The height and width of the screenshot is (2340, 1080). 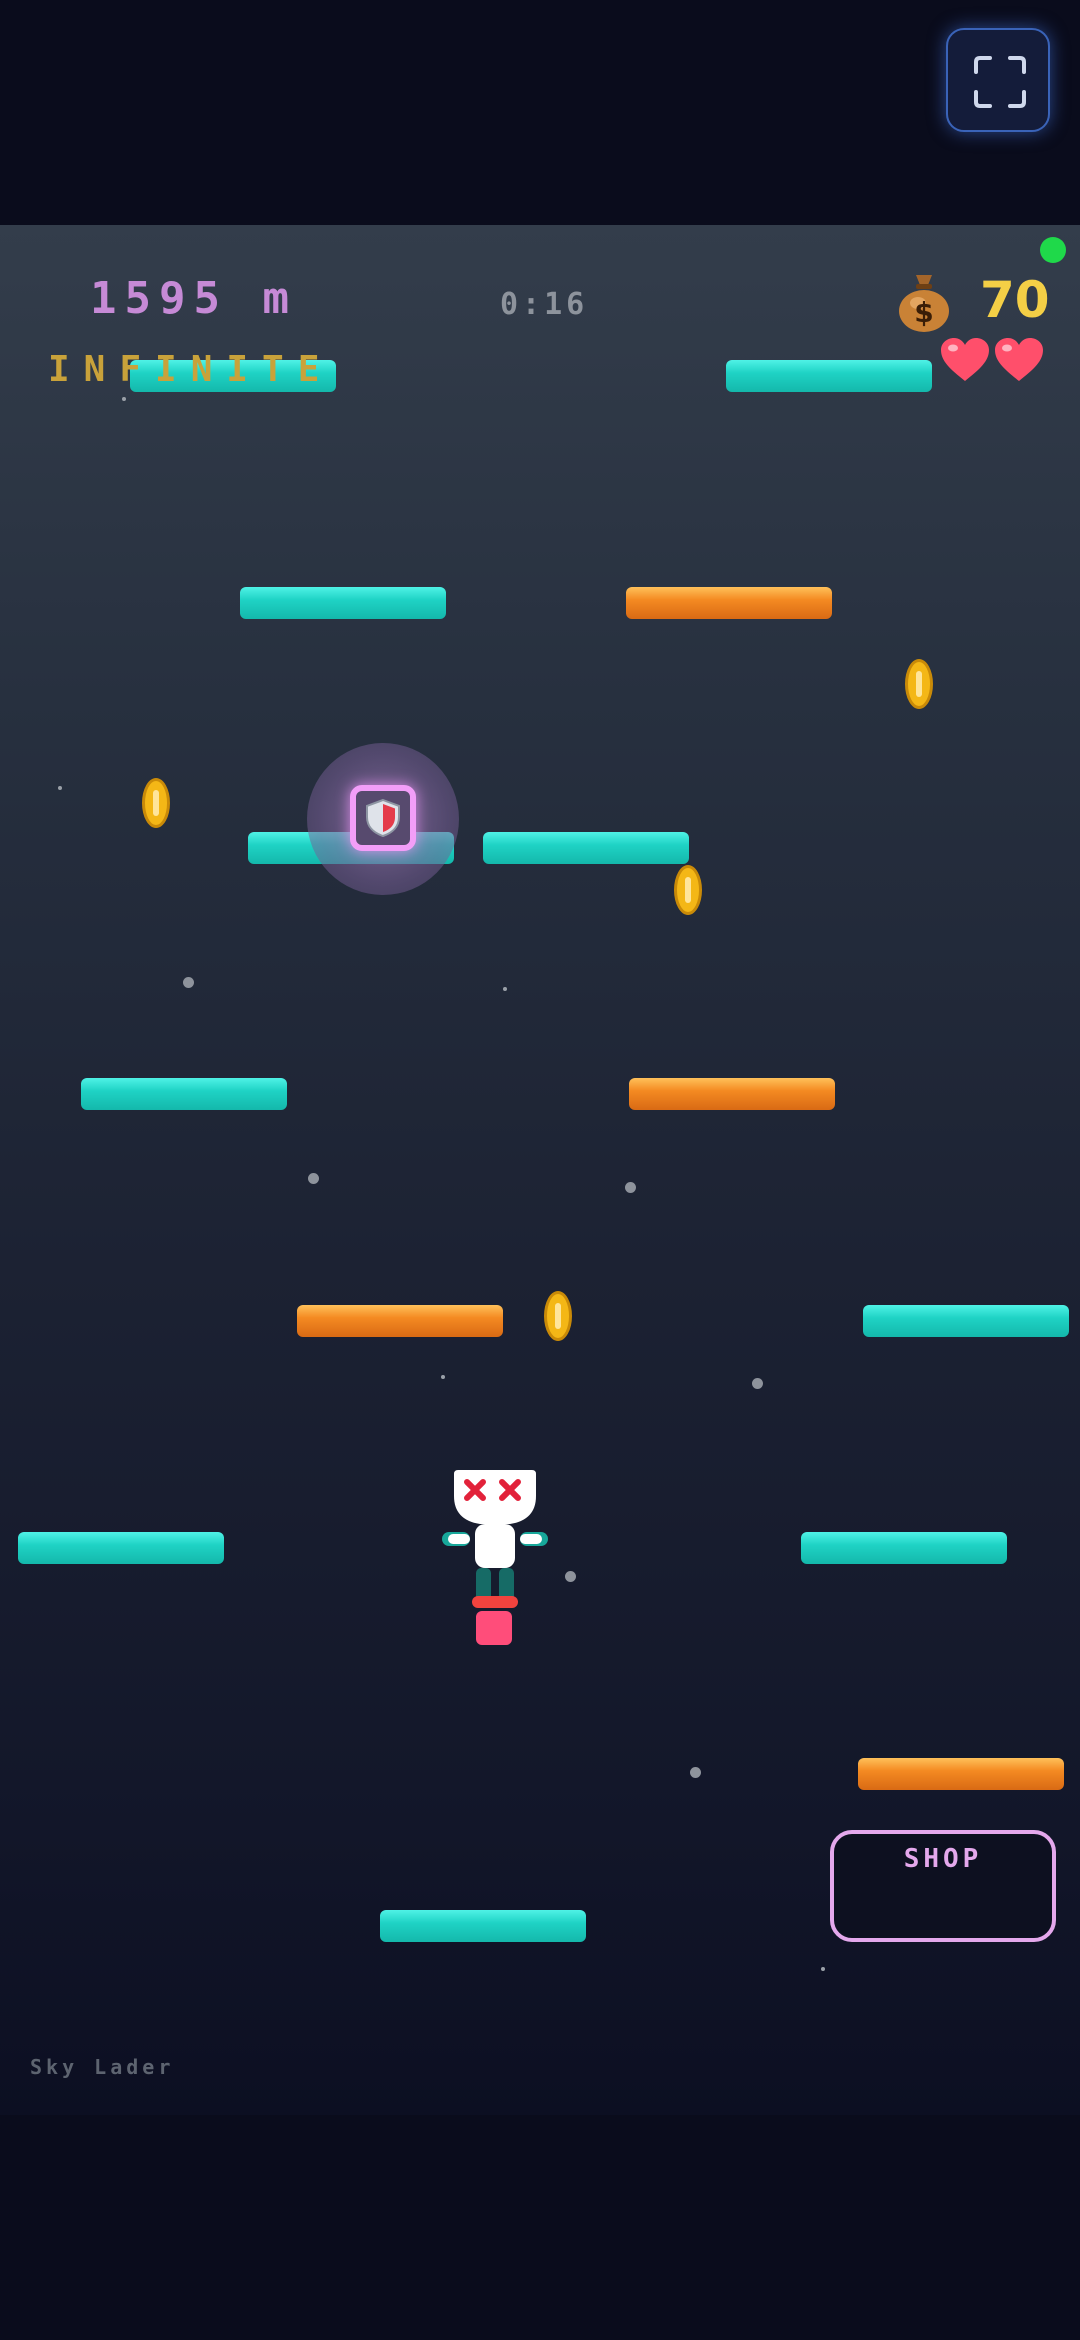 I want to click on shield-icon, so click(x=383, y=818).